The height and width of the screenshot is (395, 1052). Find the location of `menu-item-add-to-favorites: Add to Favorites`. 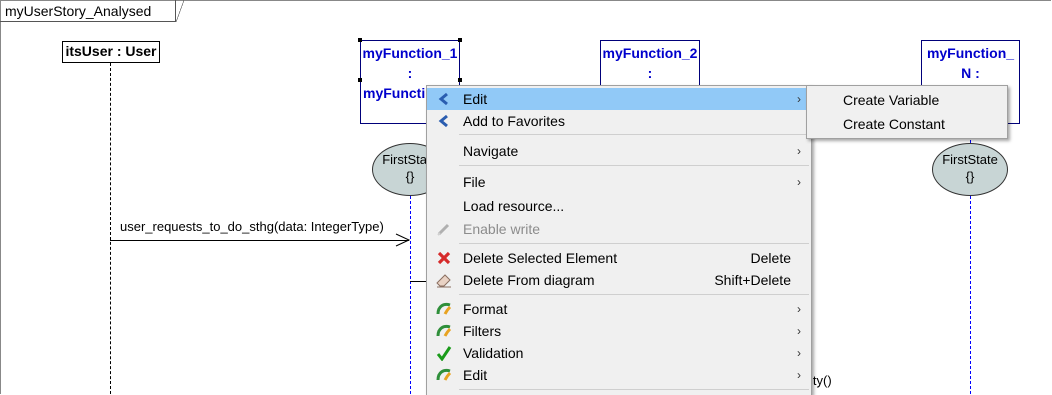

menu-item-add-to-favorites: Add to Favorites is located at coordinates (619, 121).